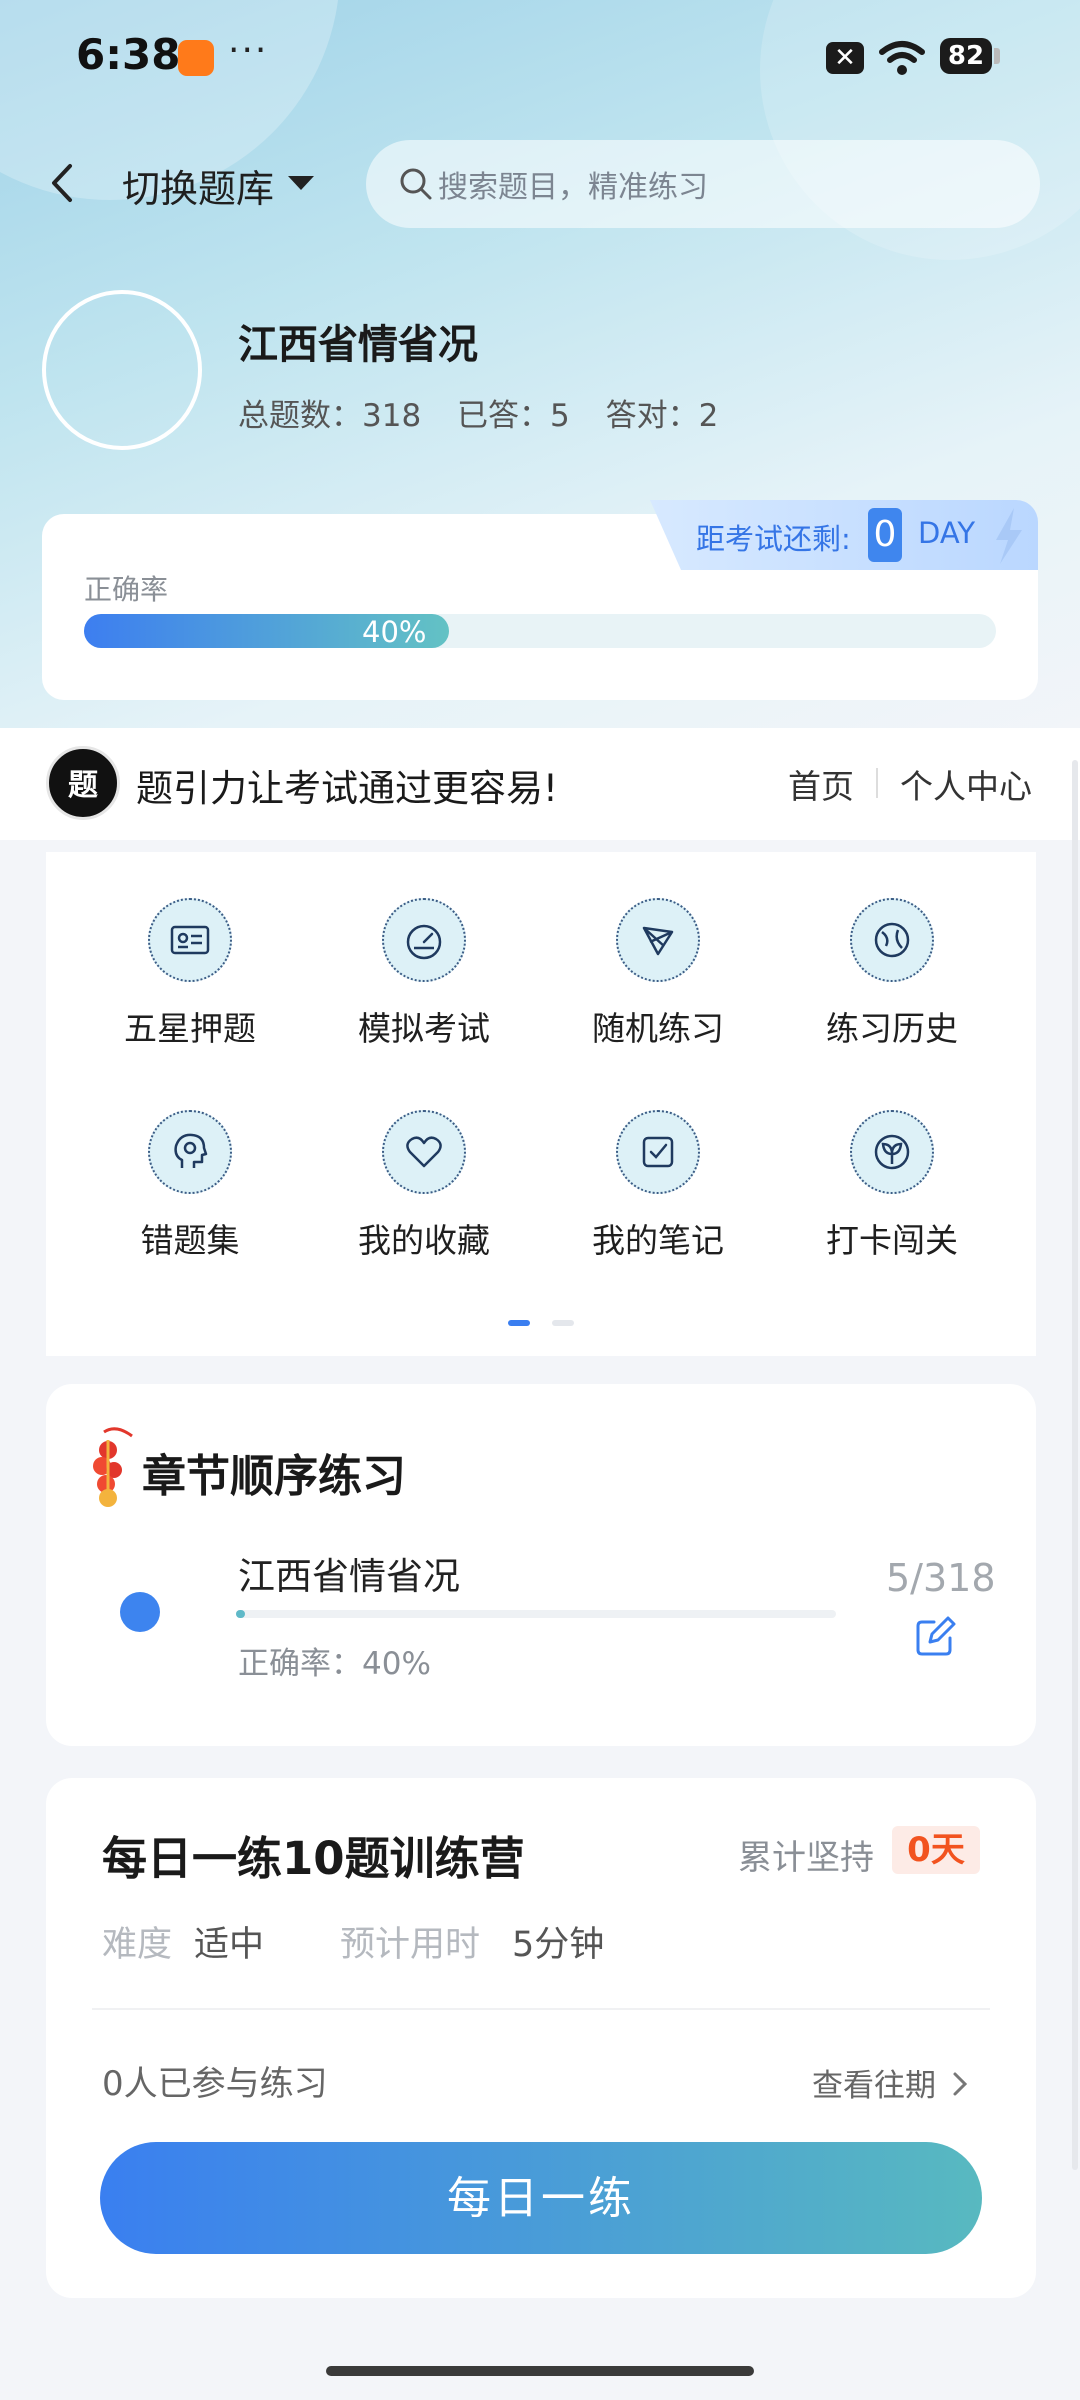  I want to click on tool-favorites: 我的收藏, so click(424, 1200).